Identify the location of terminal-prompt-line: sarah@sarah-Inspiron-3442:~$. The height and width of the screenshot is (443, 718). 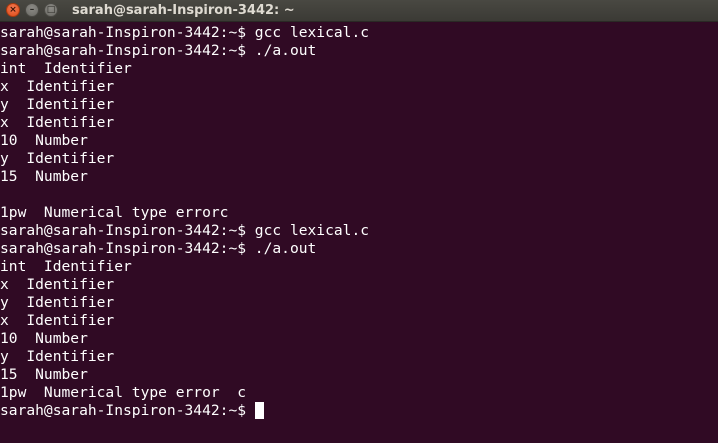
(359, 411).